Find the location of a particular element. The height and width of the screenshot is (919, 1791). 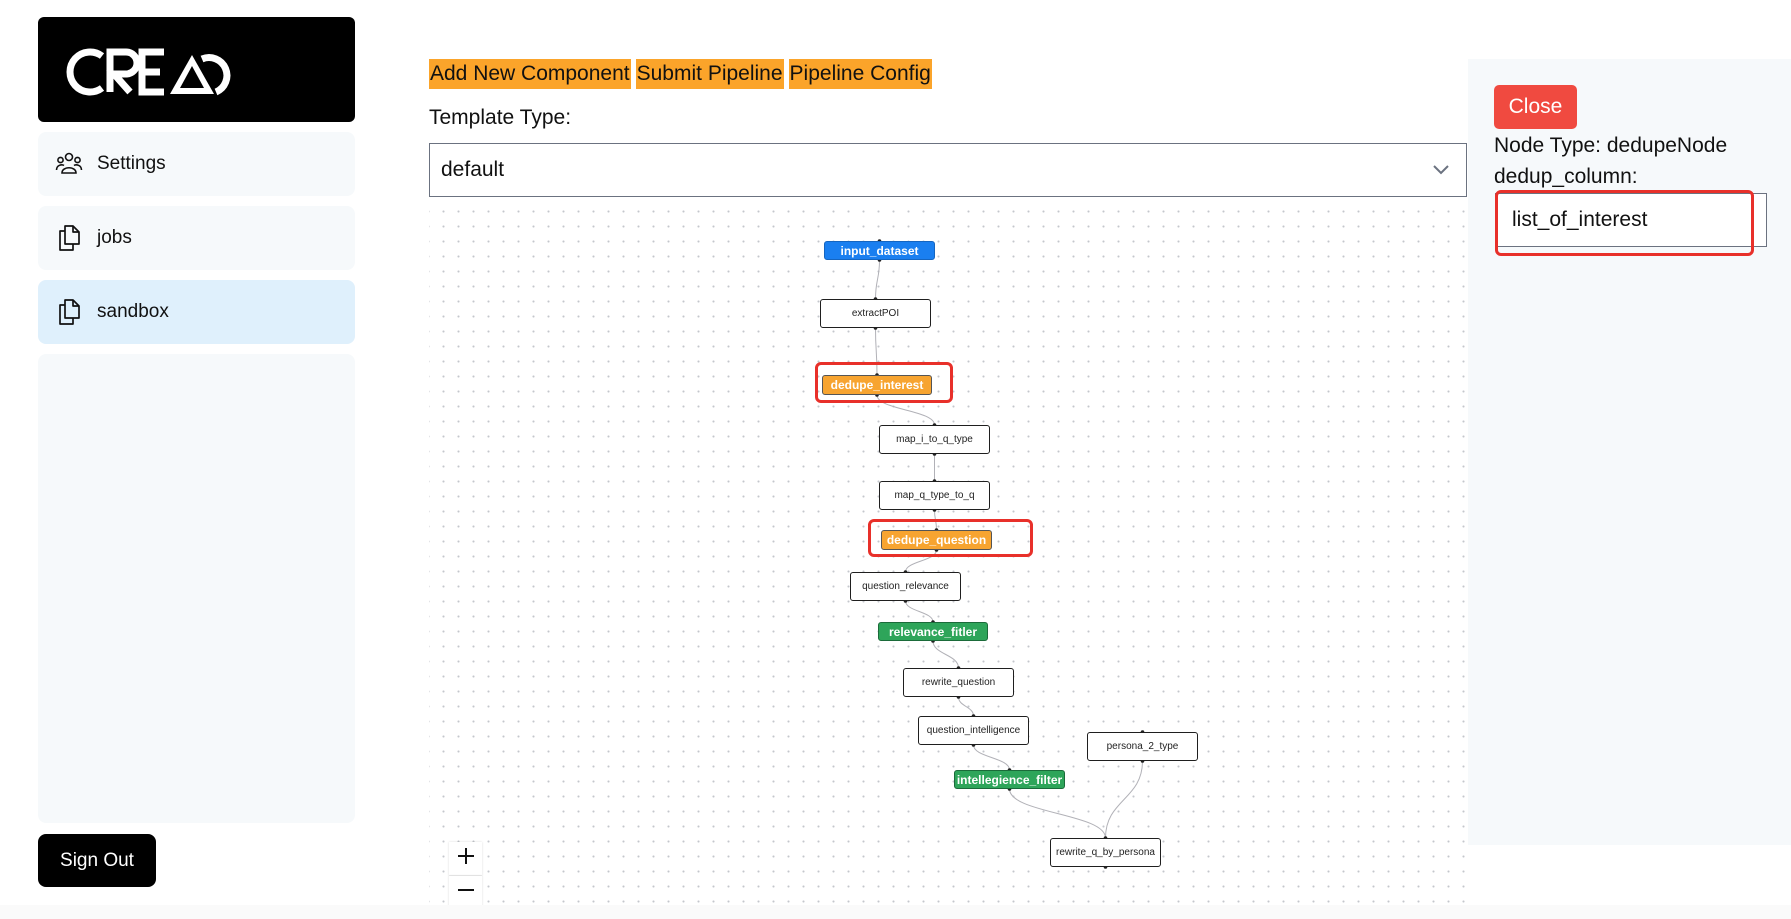

pipeline-node-dedupe-interest: dedupe_interest is located at coordinates (877, 385).